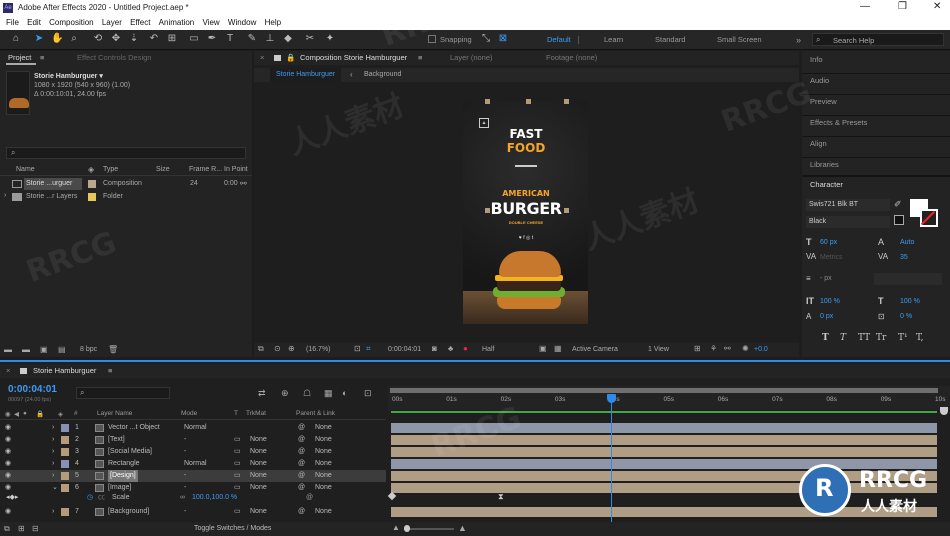  What do you see at coordinates (486, 39) in the screenshot?
I see `snap-options-icon: ⤡` at bounding box center [486, 39].